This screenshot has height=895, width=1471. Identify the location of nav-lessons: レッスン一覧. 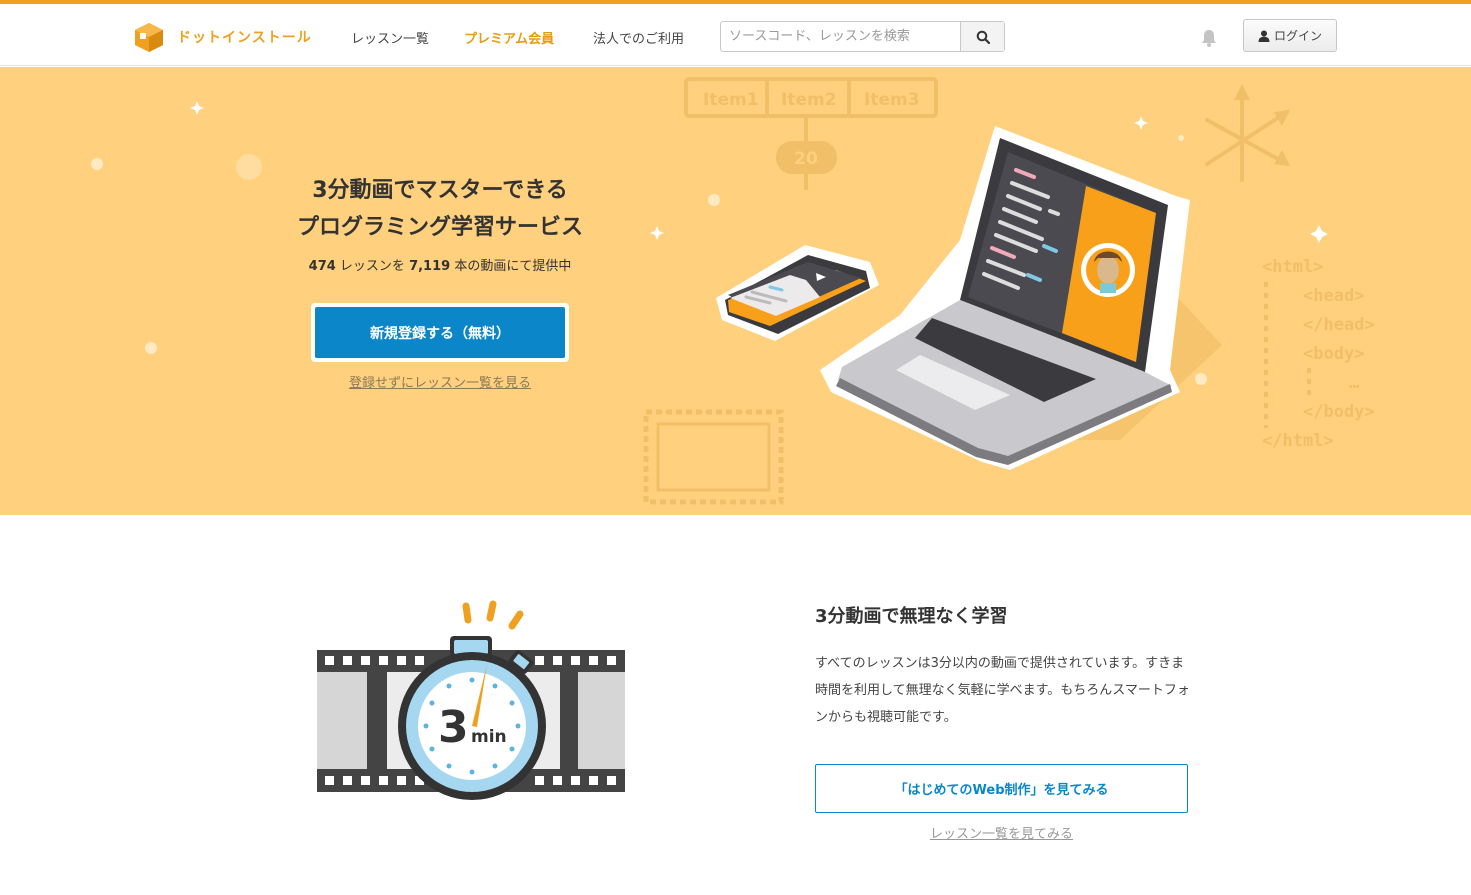
(390, 37).